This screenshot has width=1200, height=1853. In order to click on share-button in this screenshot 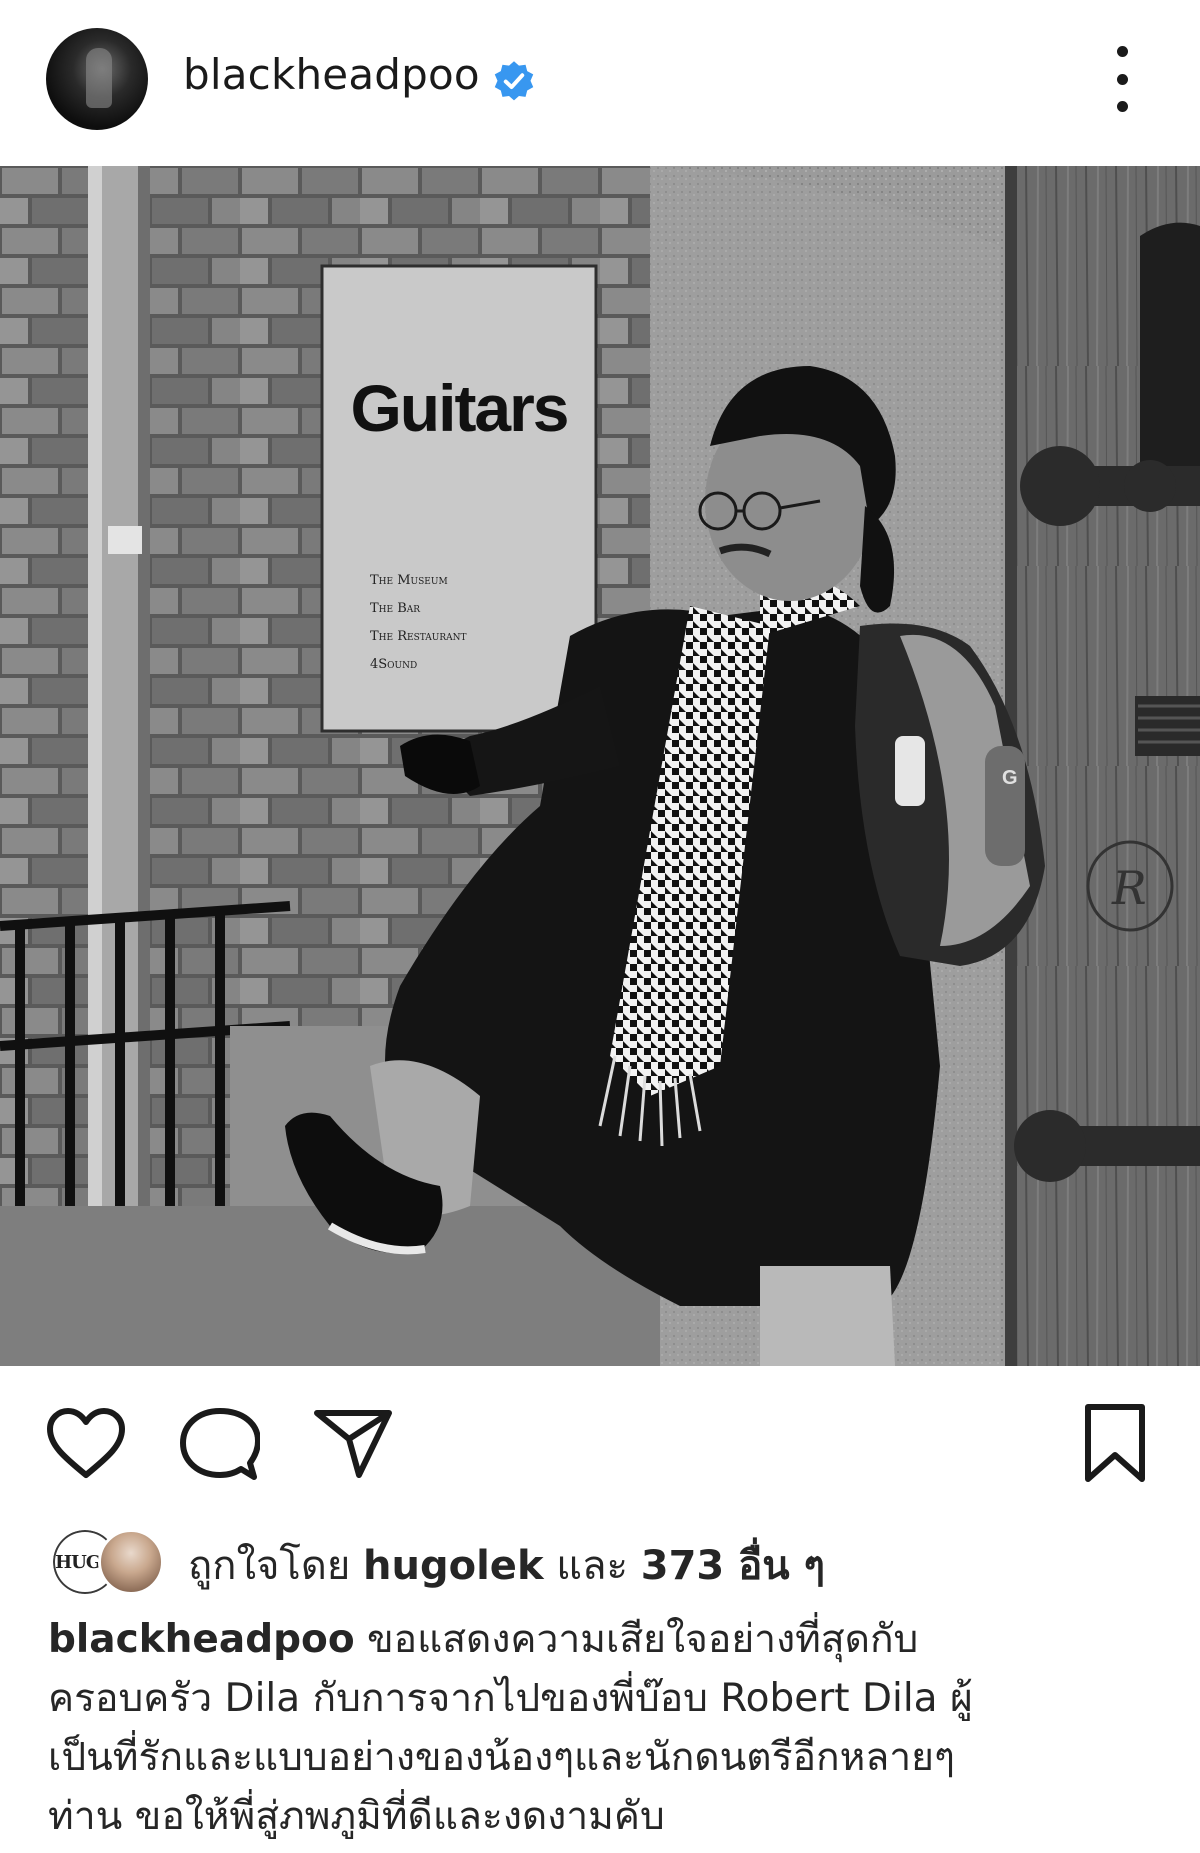, I will do `click(353, 1443)`.